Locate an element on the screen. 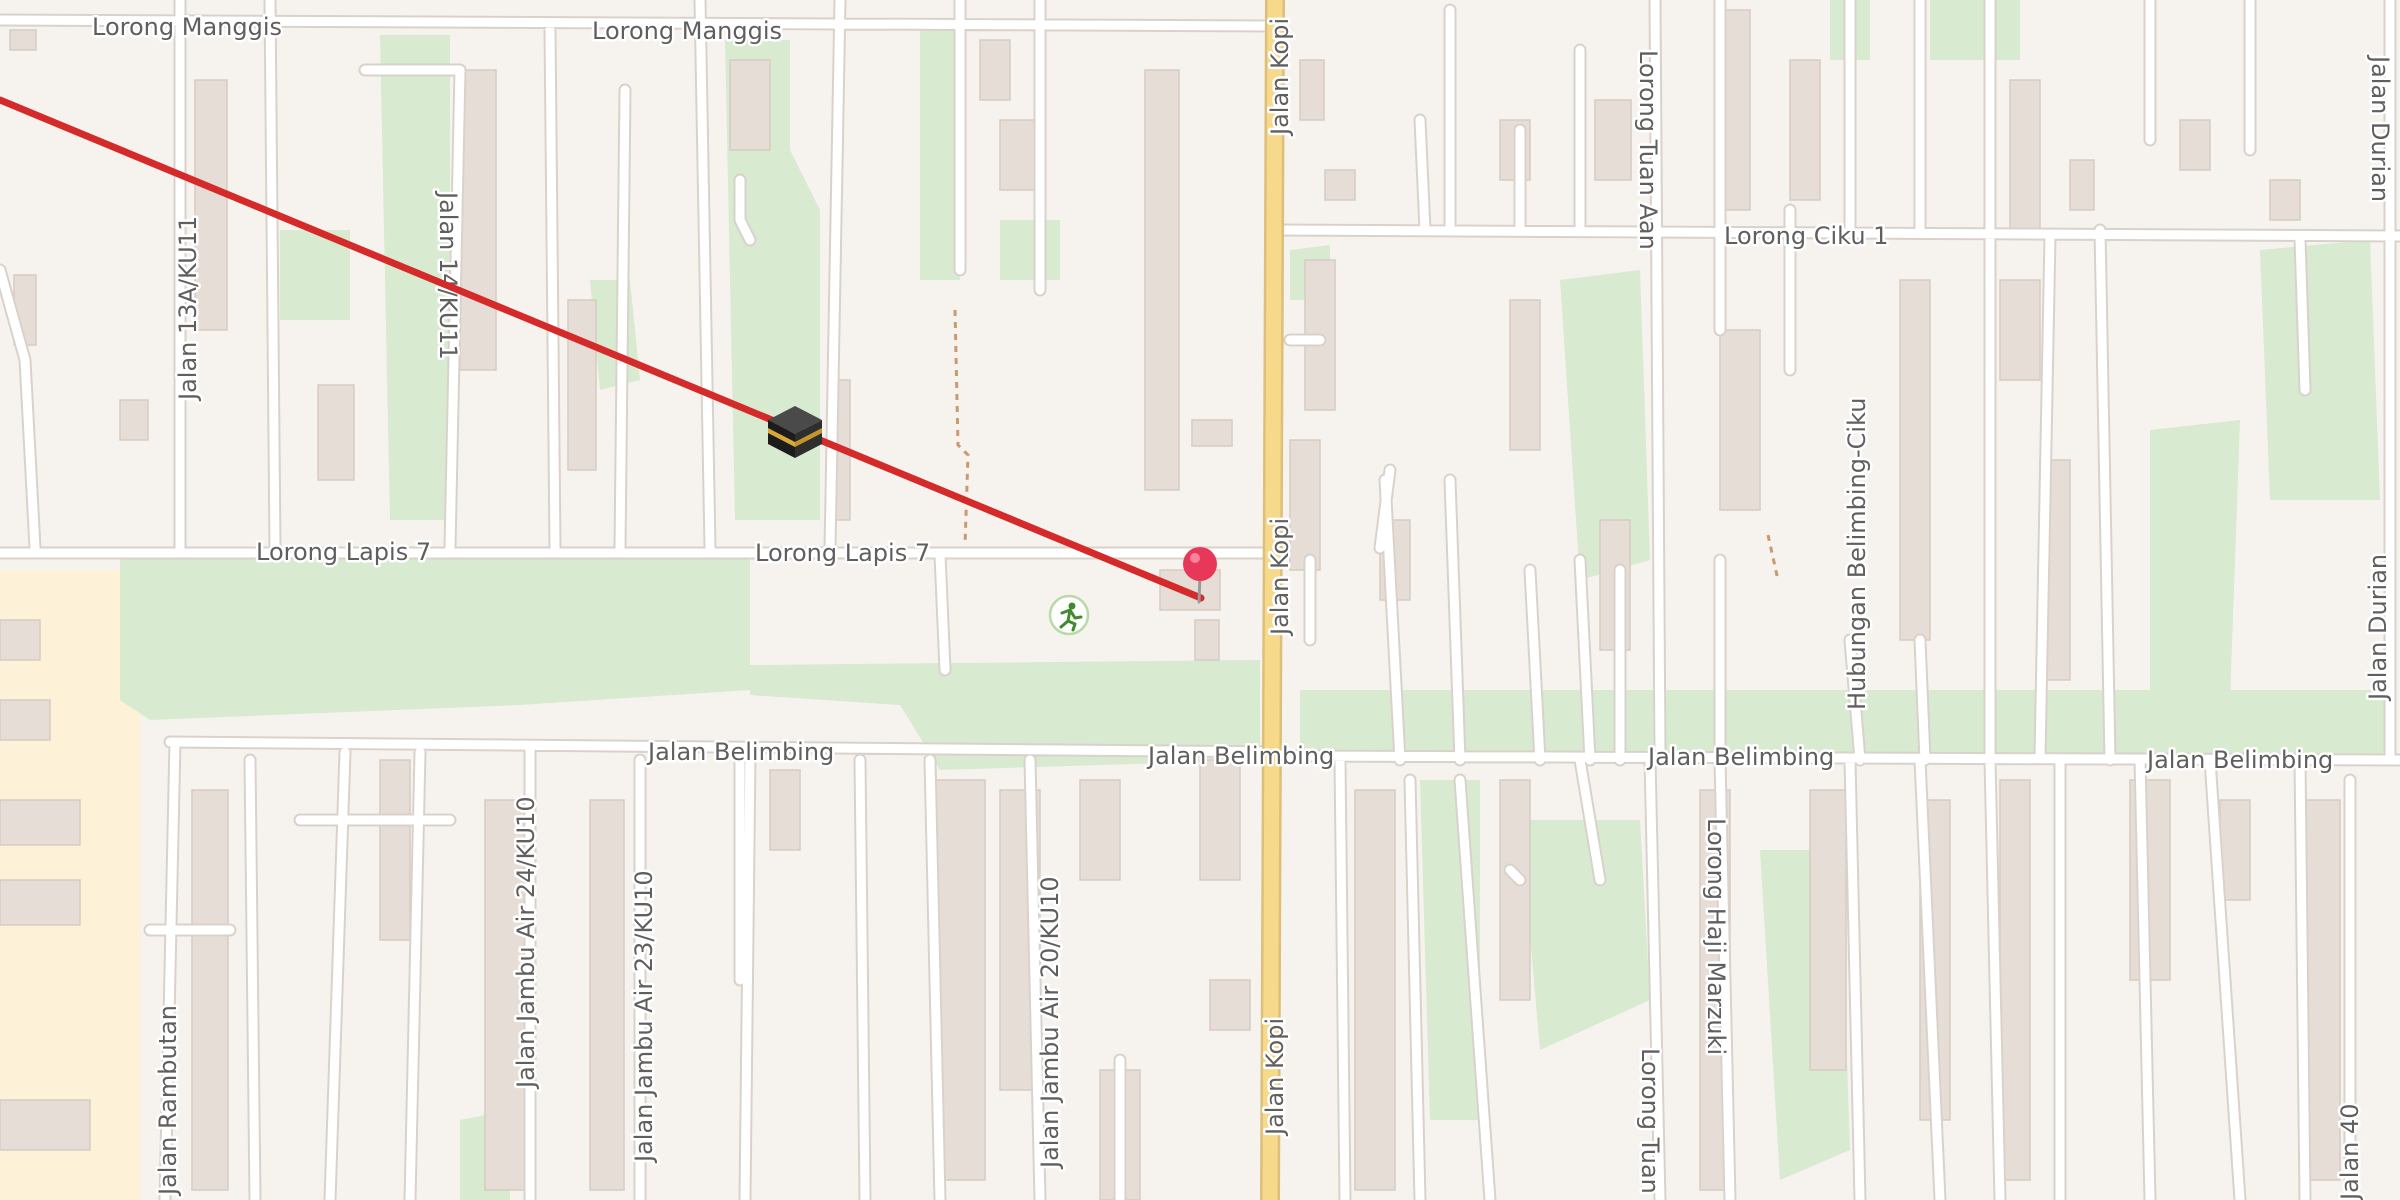 The width and height of the screenshot is (2400, 1200). street-label: Jalan 40 is located at coordinates (2350, 1151).